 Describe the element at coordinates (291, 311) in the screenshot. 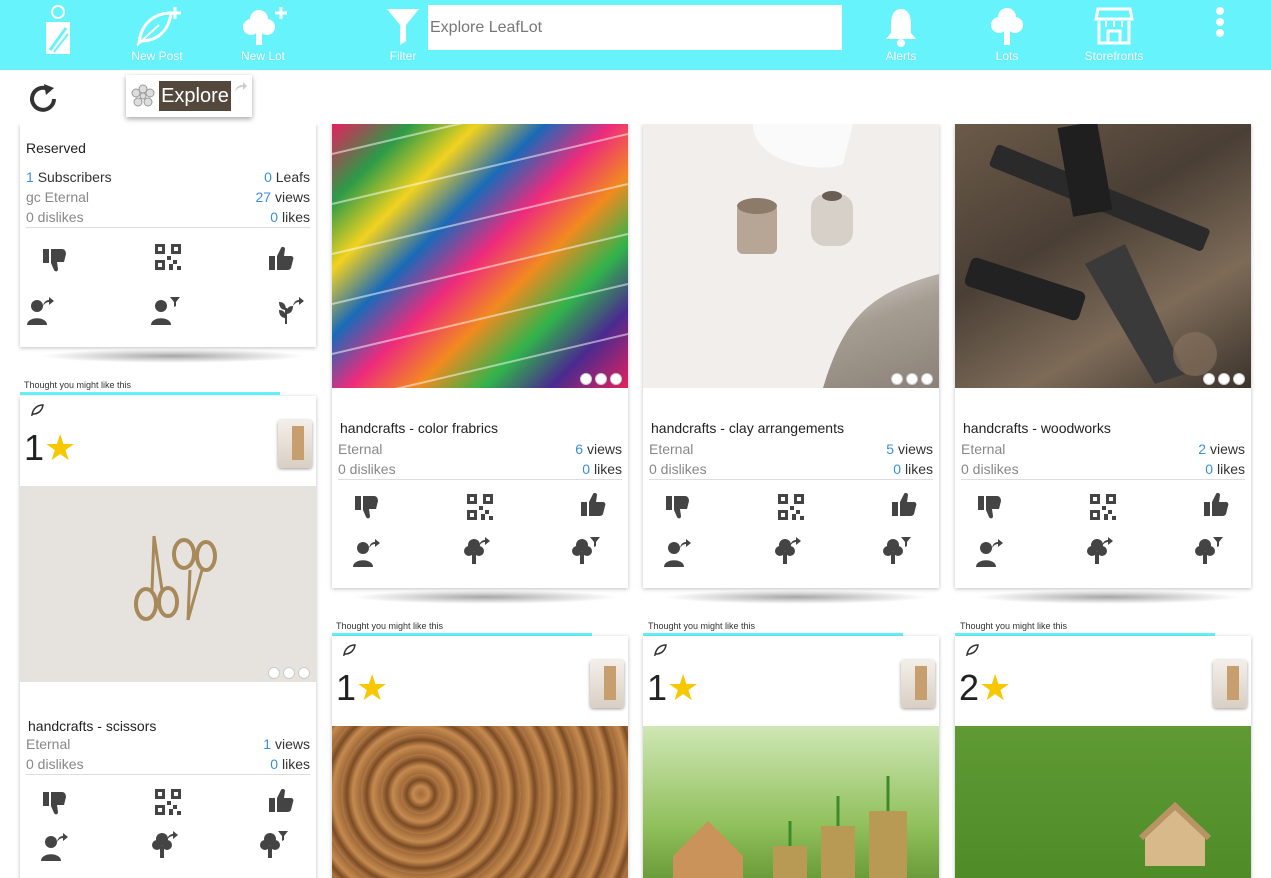

I see `sprout-share-icon` at that location.